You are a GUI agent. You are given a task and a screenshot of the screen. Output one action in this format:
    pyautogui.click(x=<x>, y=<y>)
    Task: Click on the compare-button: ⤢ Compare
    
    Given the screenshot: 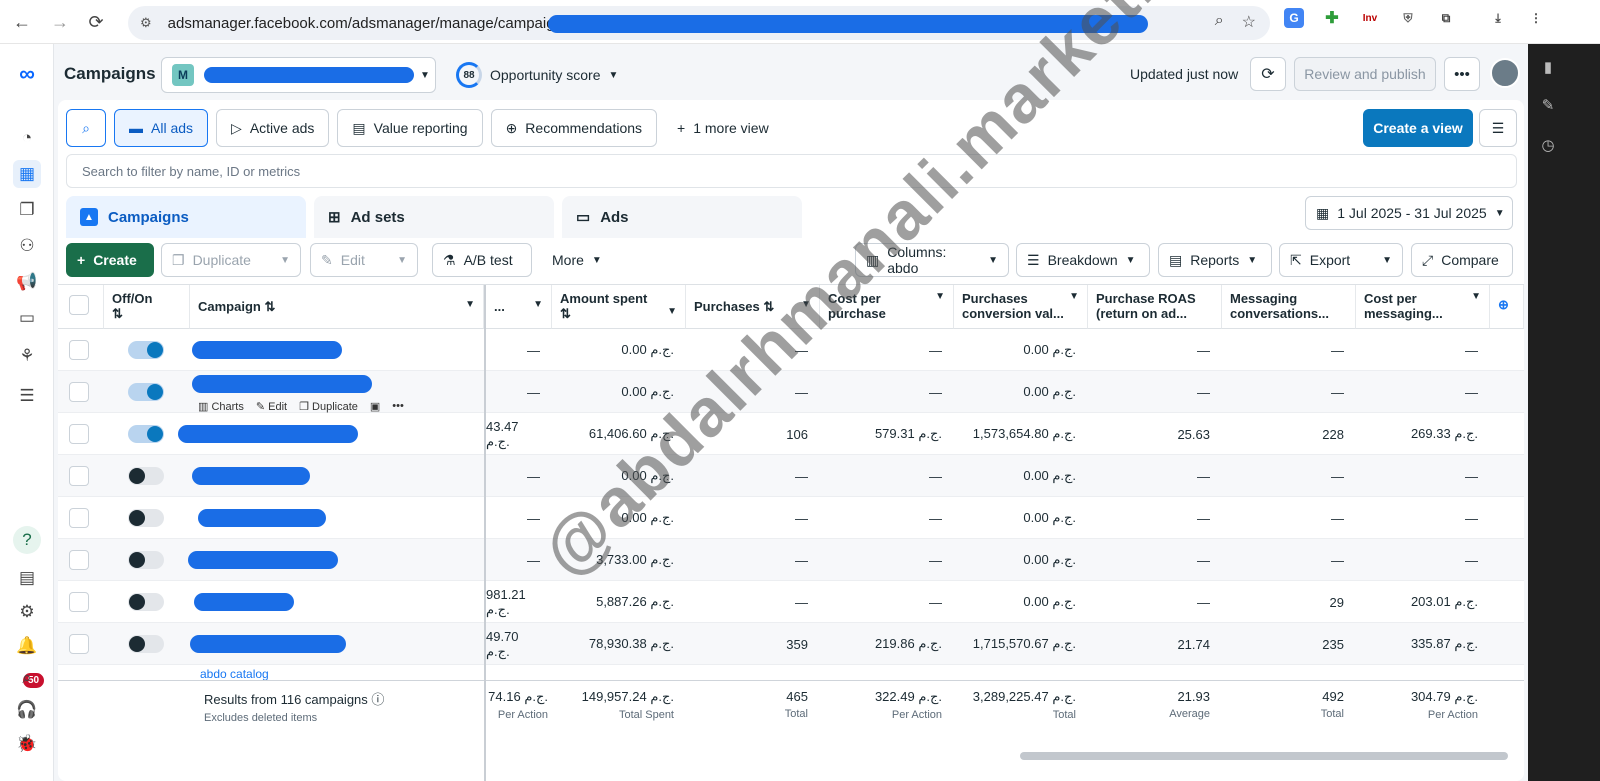 What is the action you would take?
    pyautogui.click(x=1462, y=260)
    